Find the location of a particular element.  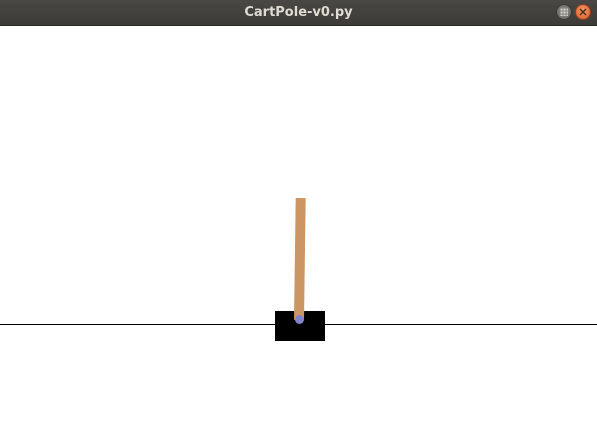

close-button is located at coordinates (583, 12).